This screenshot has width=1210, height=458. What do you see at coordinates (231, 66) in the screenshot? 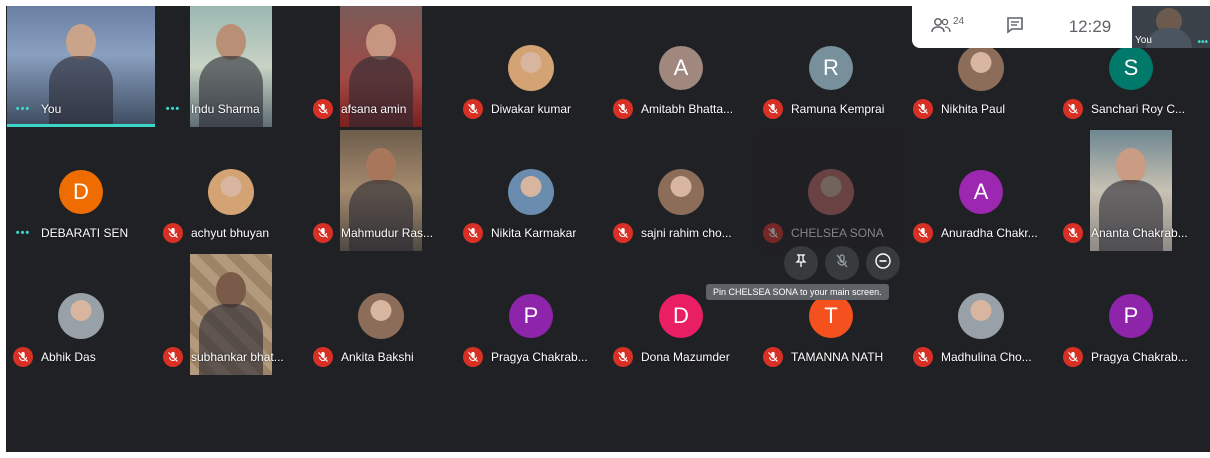
I see `participant-tile: ••• Indu Sharma` at bounding box center [231, 66].